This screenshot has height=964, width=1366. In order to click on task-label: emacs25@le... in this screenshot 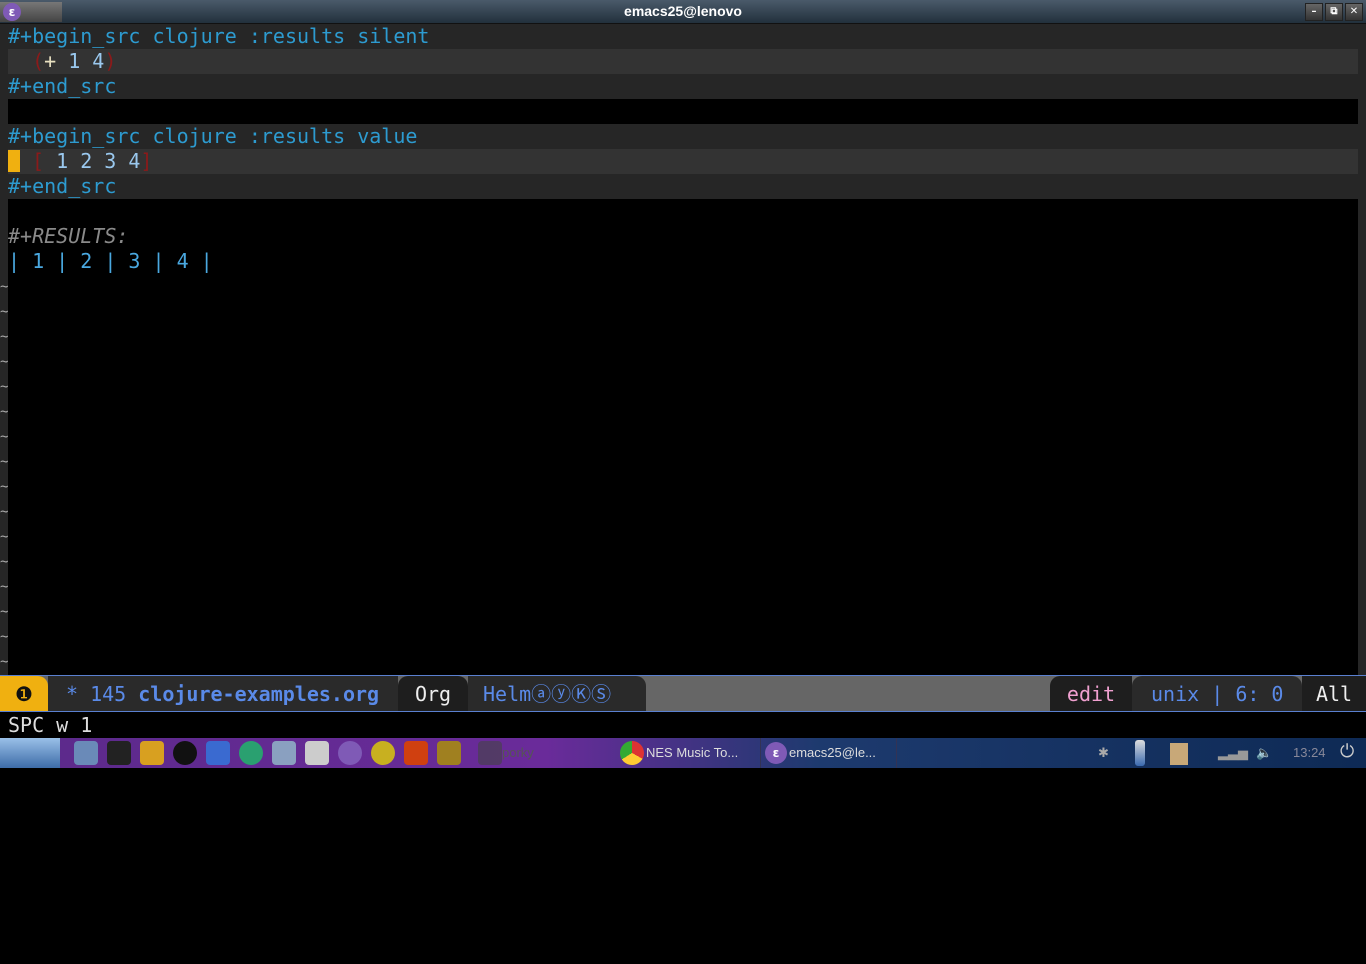, I will do `click(832, 752)`.